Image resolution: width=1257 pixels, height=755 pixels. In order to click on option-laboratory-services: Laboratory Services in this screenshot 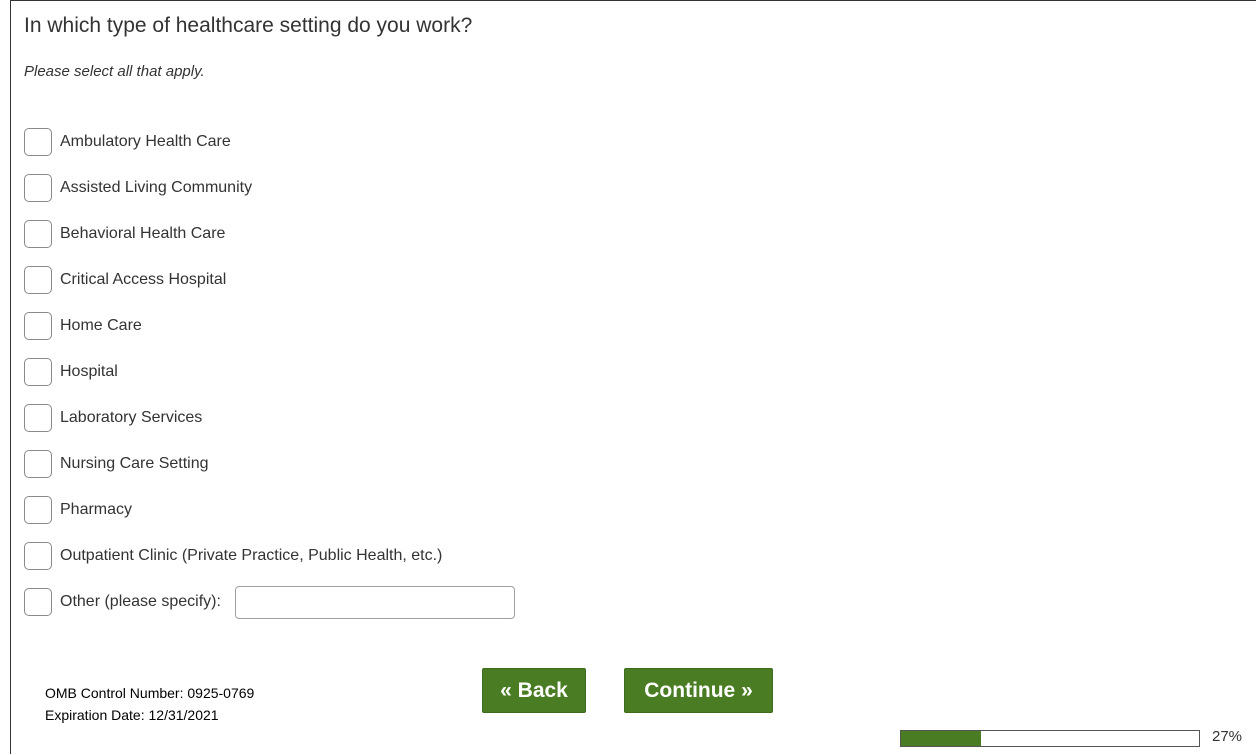, I will do `click(269, 427)`.